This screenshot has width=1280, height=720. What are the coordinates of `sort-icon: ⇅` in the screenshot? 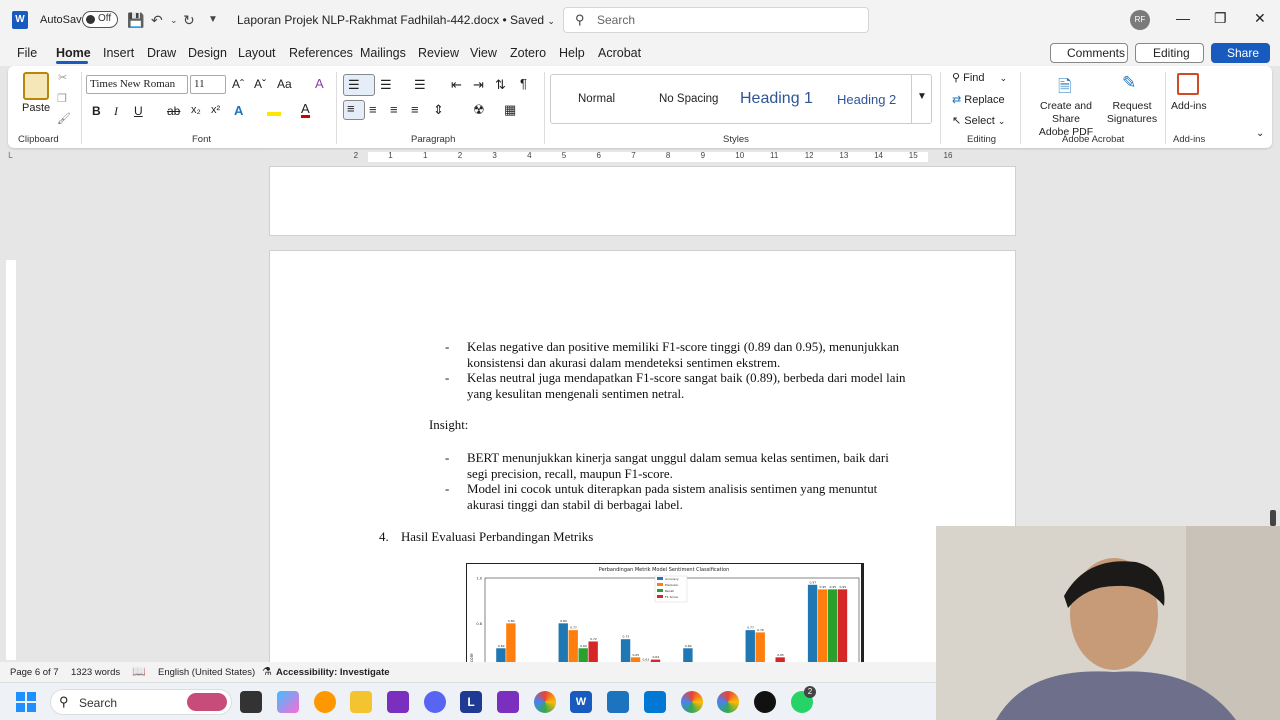 It's located at (500, 85).